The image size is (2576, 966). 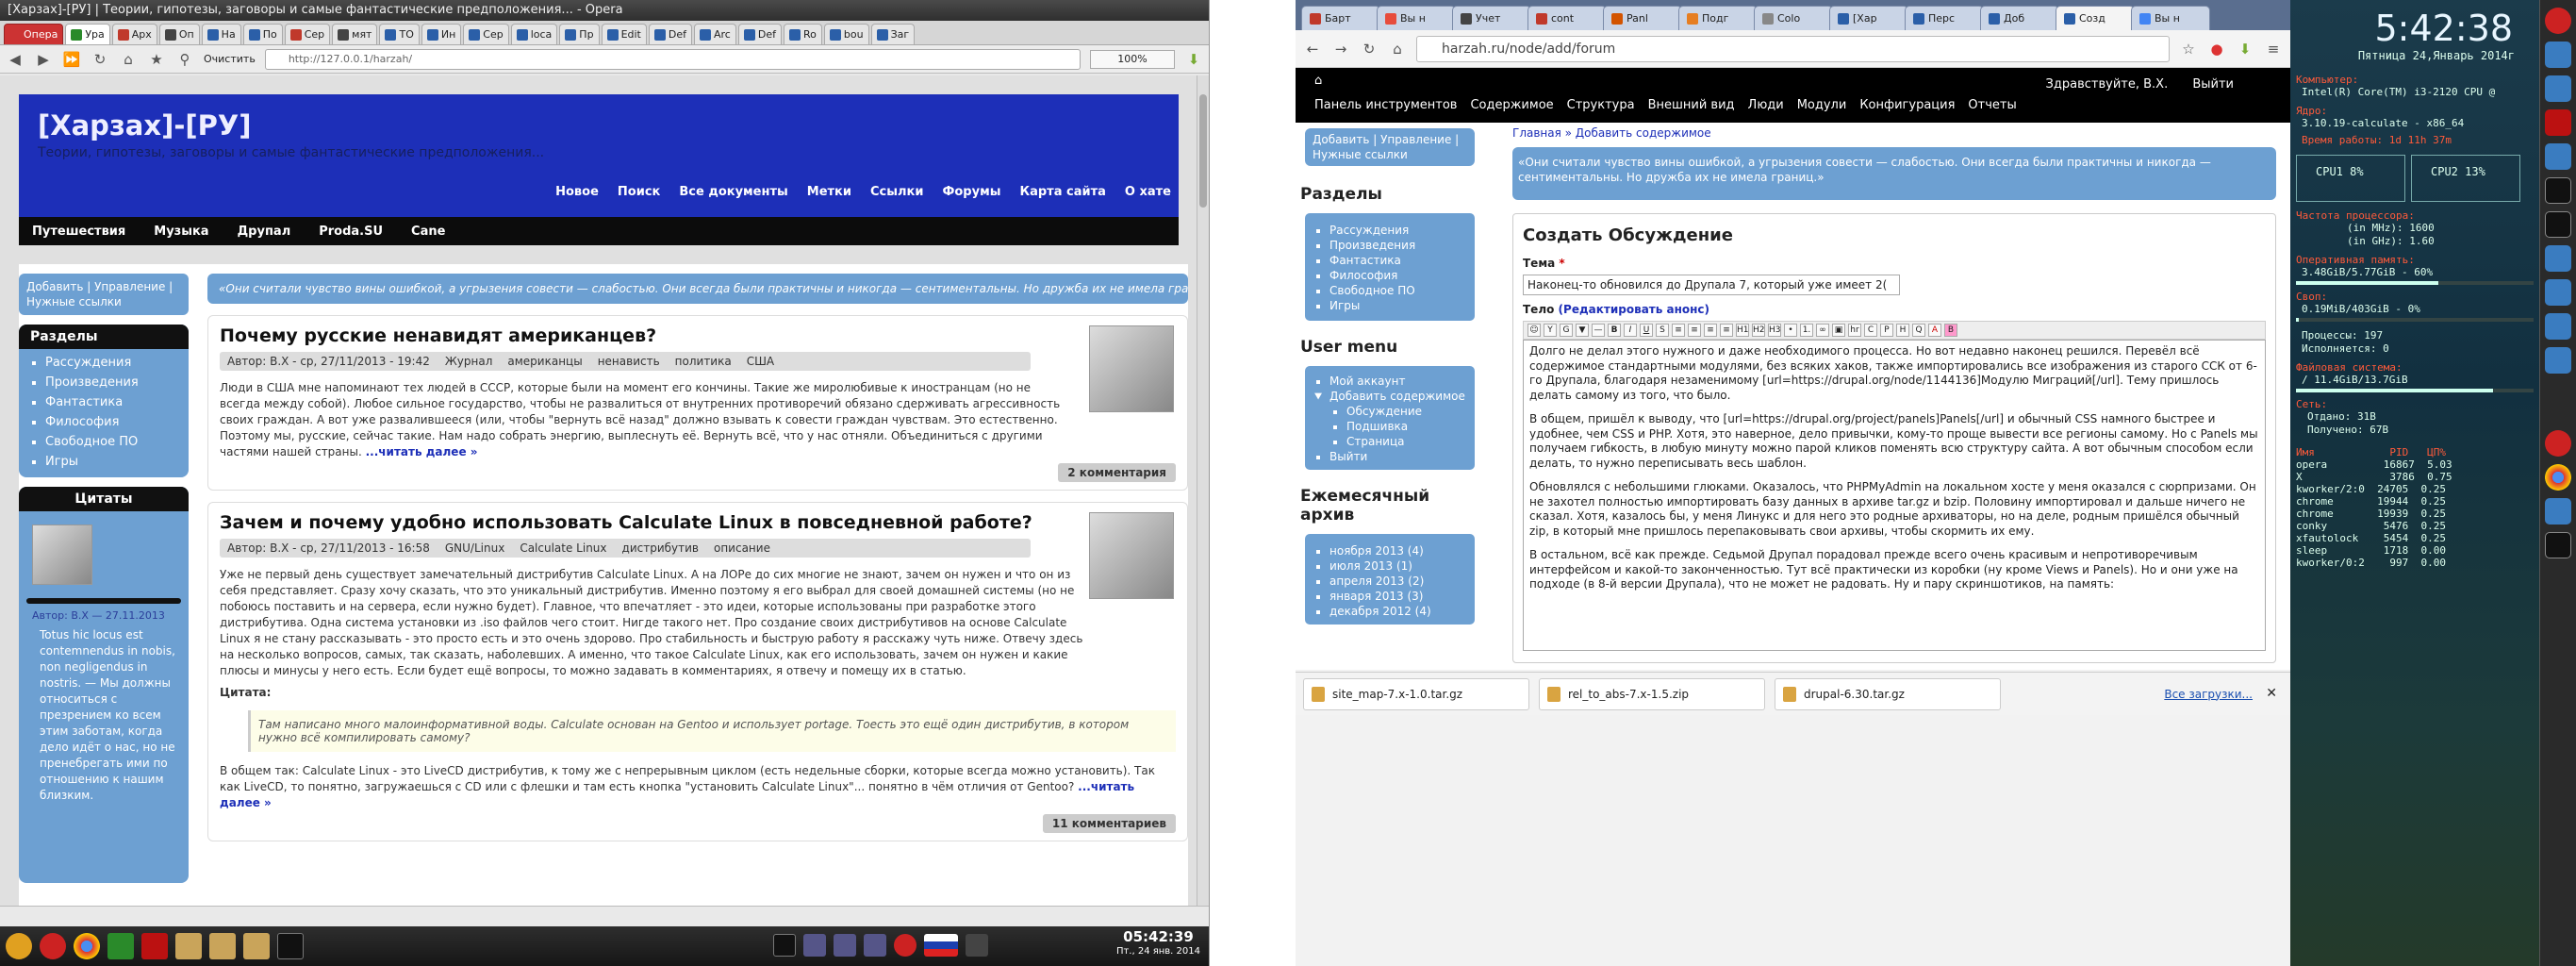 I want to click on top-nav-item: Новое, so click(x=577, y=192).